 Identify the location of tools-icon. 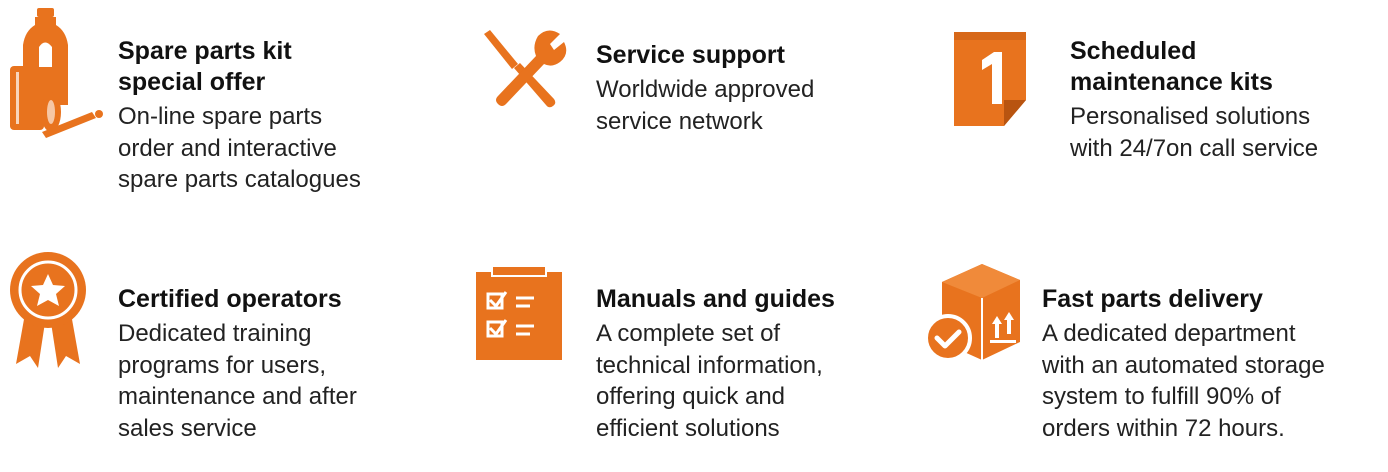
(522, 70).